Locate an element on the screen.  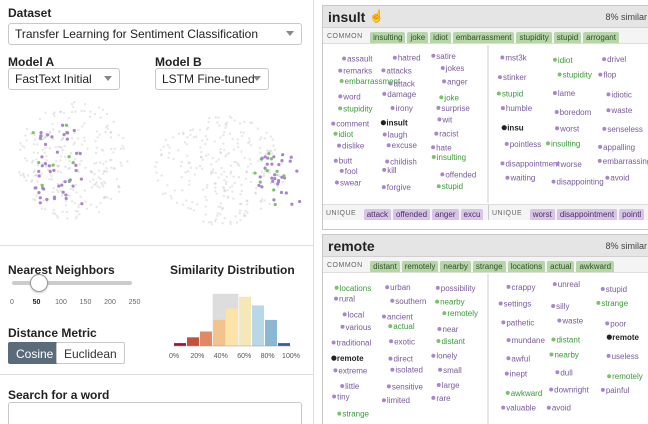
word-label: surprise is located at coordinates (455, 108).